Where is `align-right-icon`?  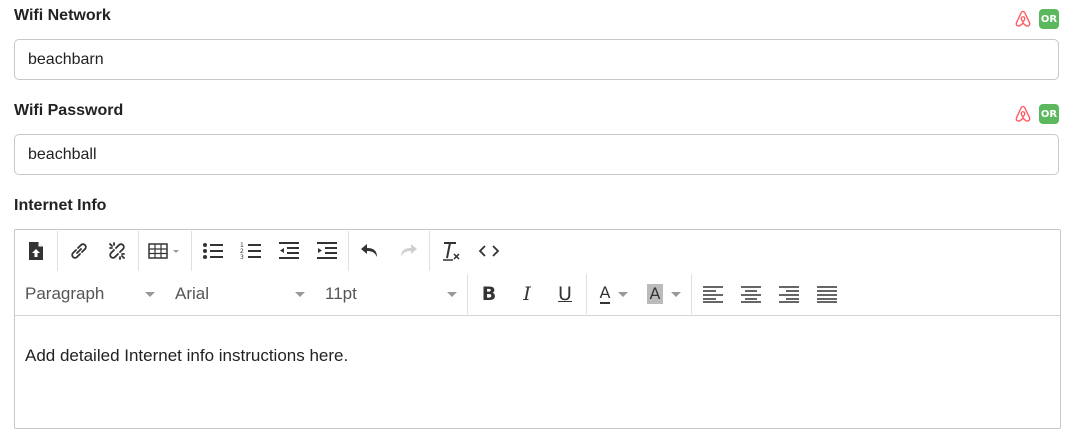 align-right-icon is located at coordinates (789, 294).